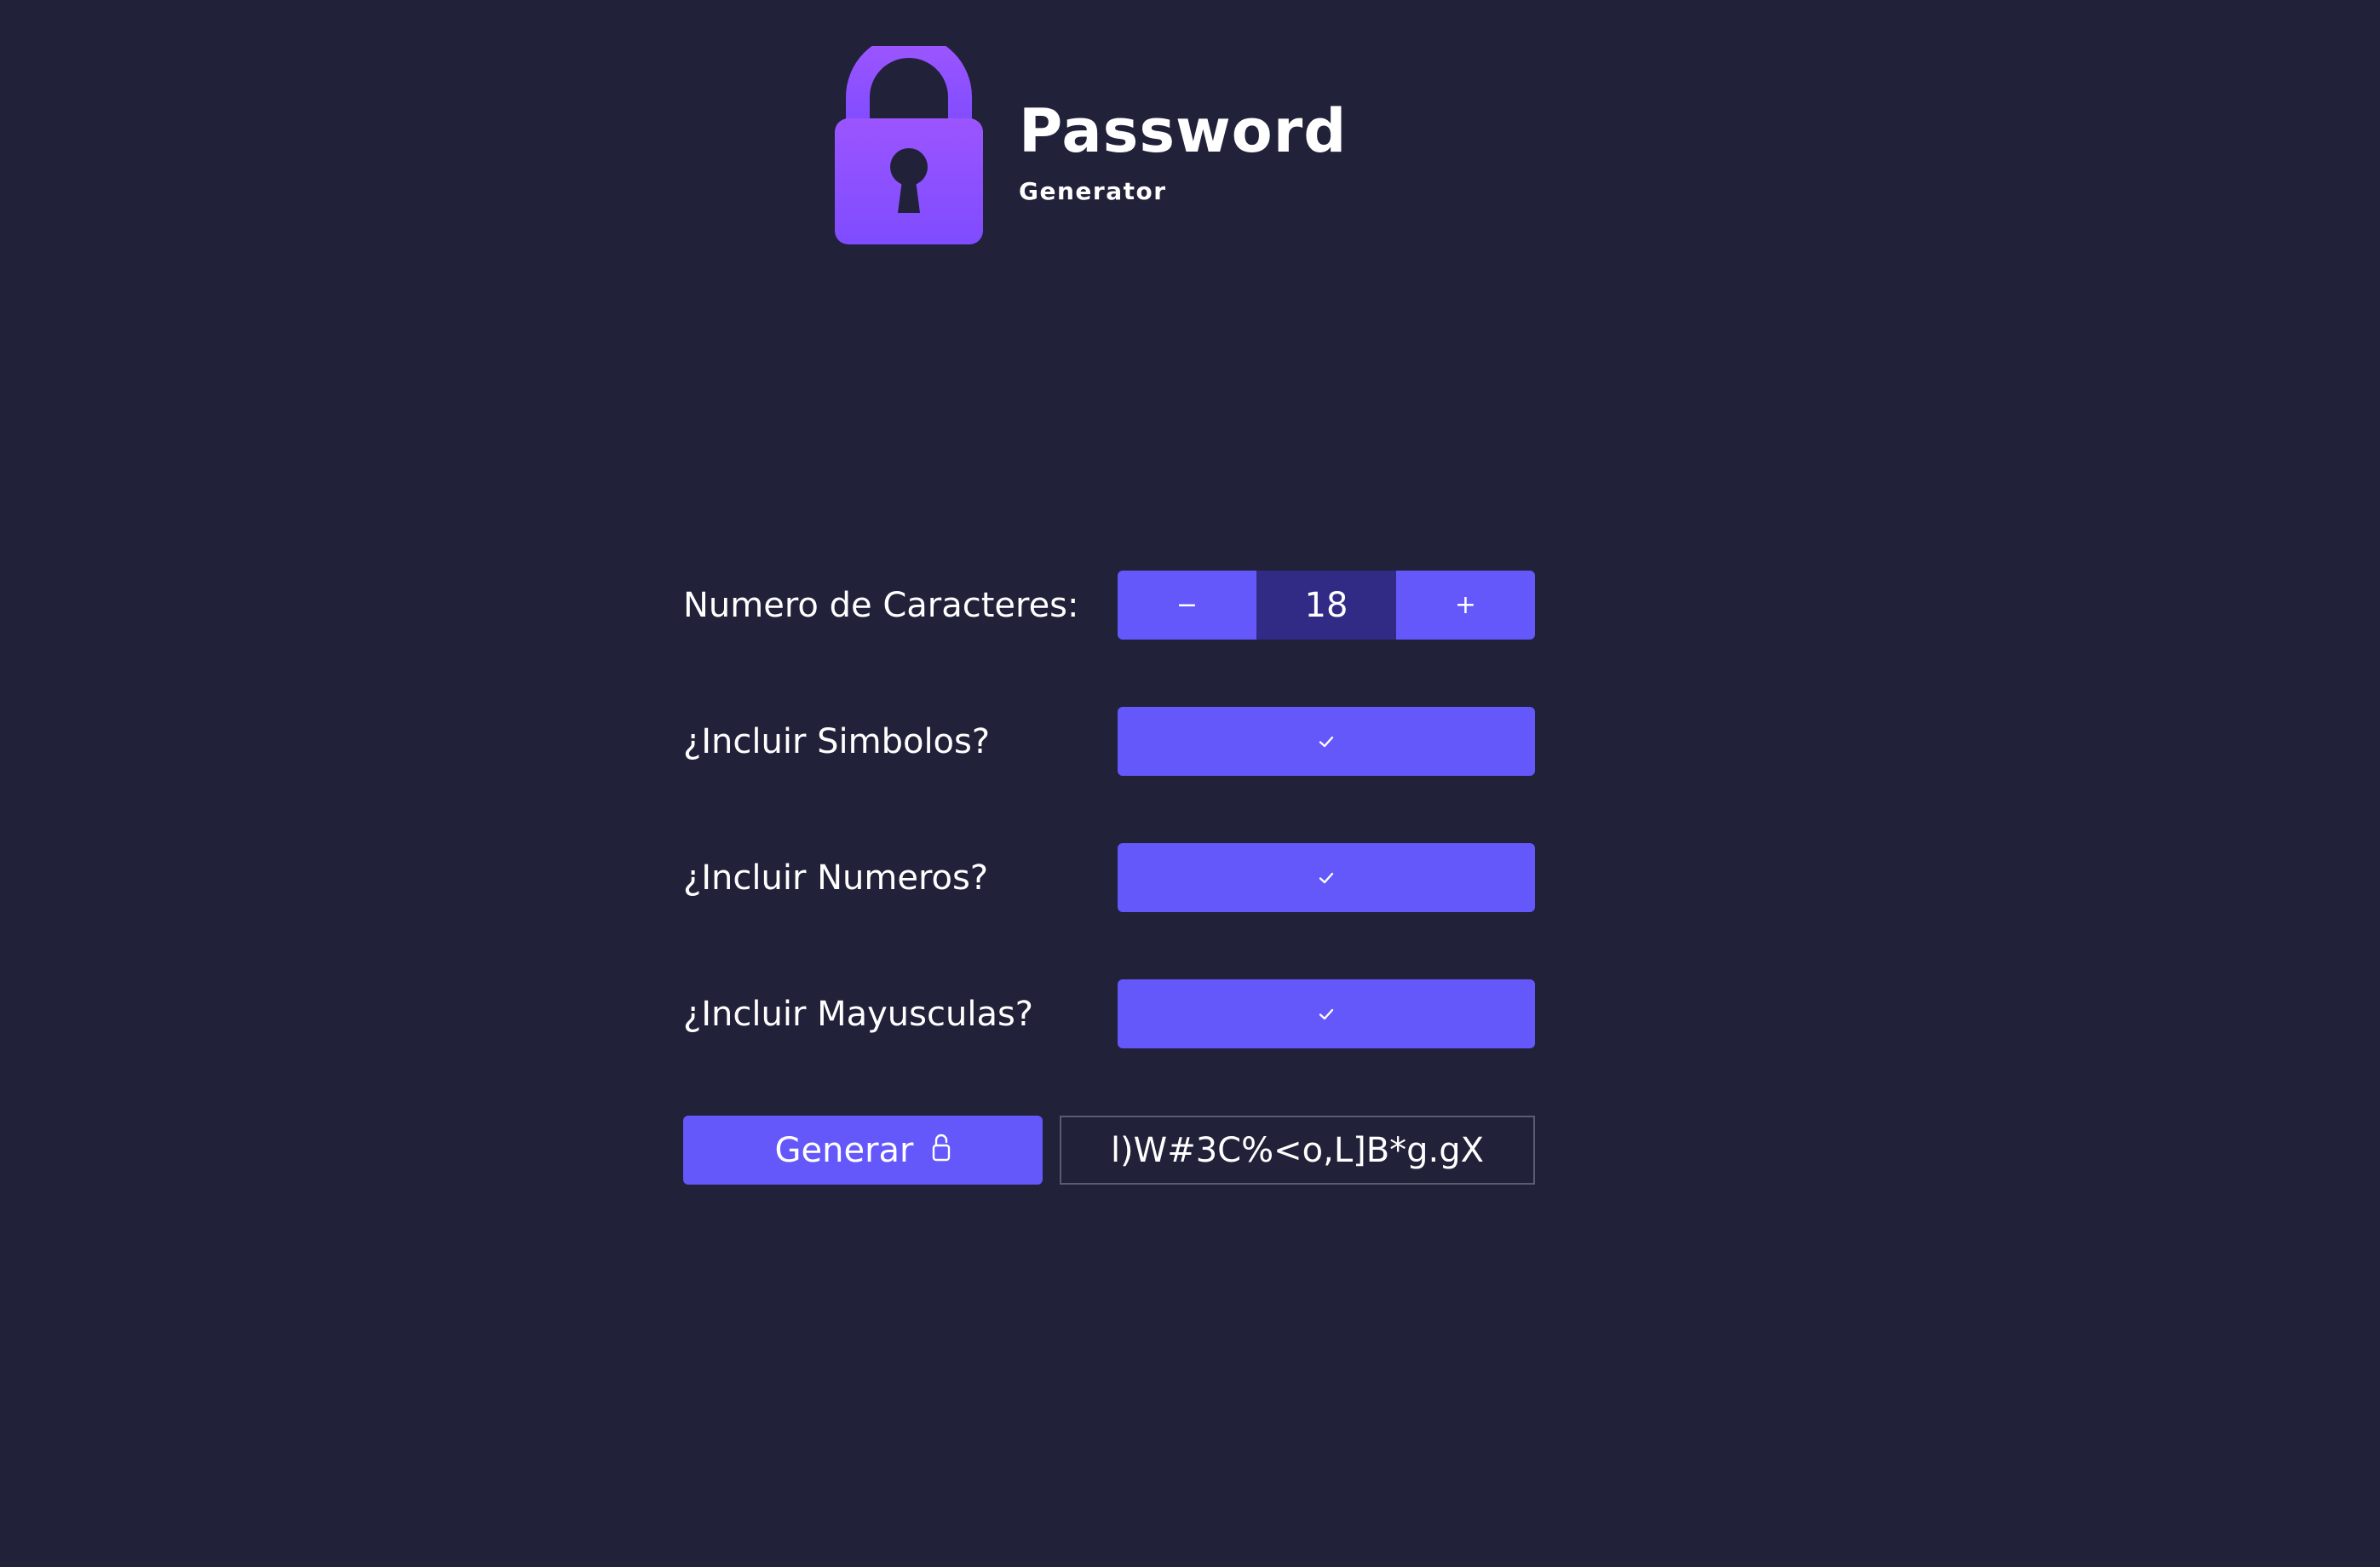 The width and height of the screenshot is (2380, 1567). I want to click on symbols-label: ¿Incluir Simbolos?, so click(837, 741).